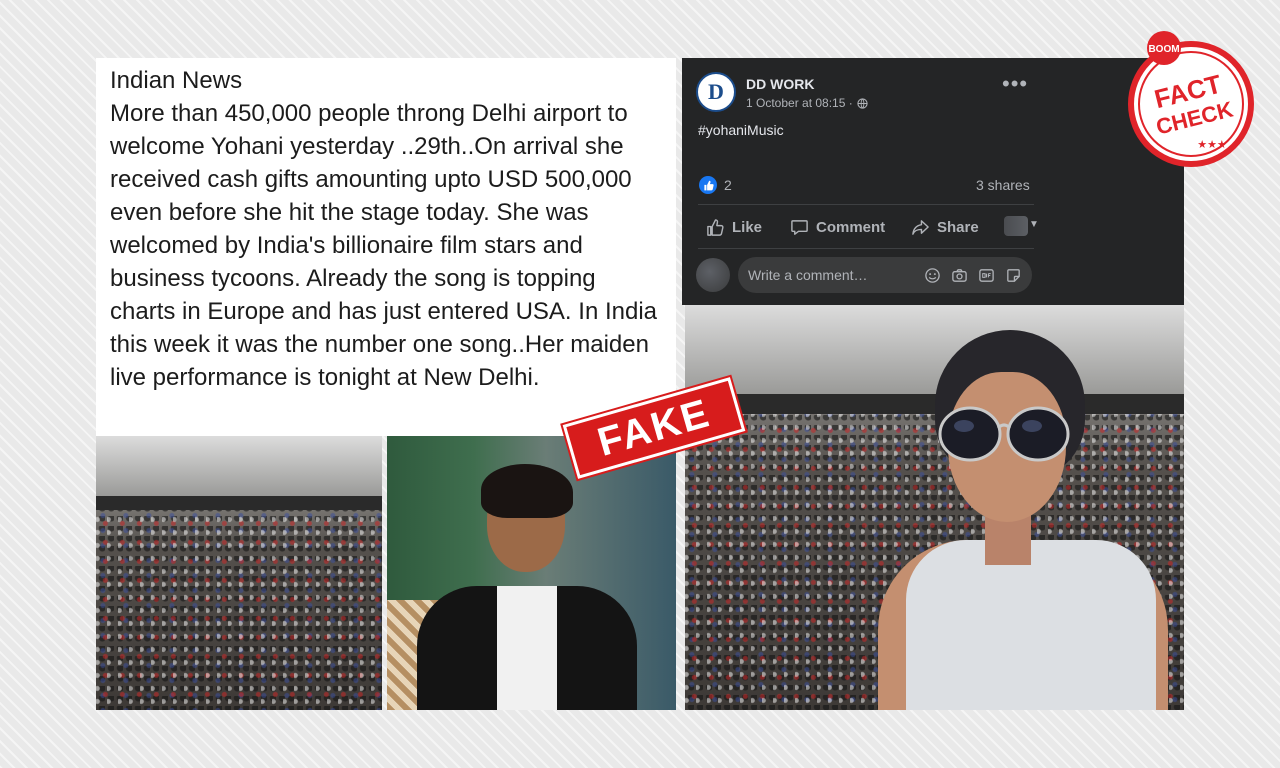 This screenshot has height=768, width=1280. I want to click on like-button: Like, so click(734, 227).